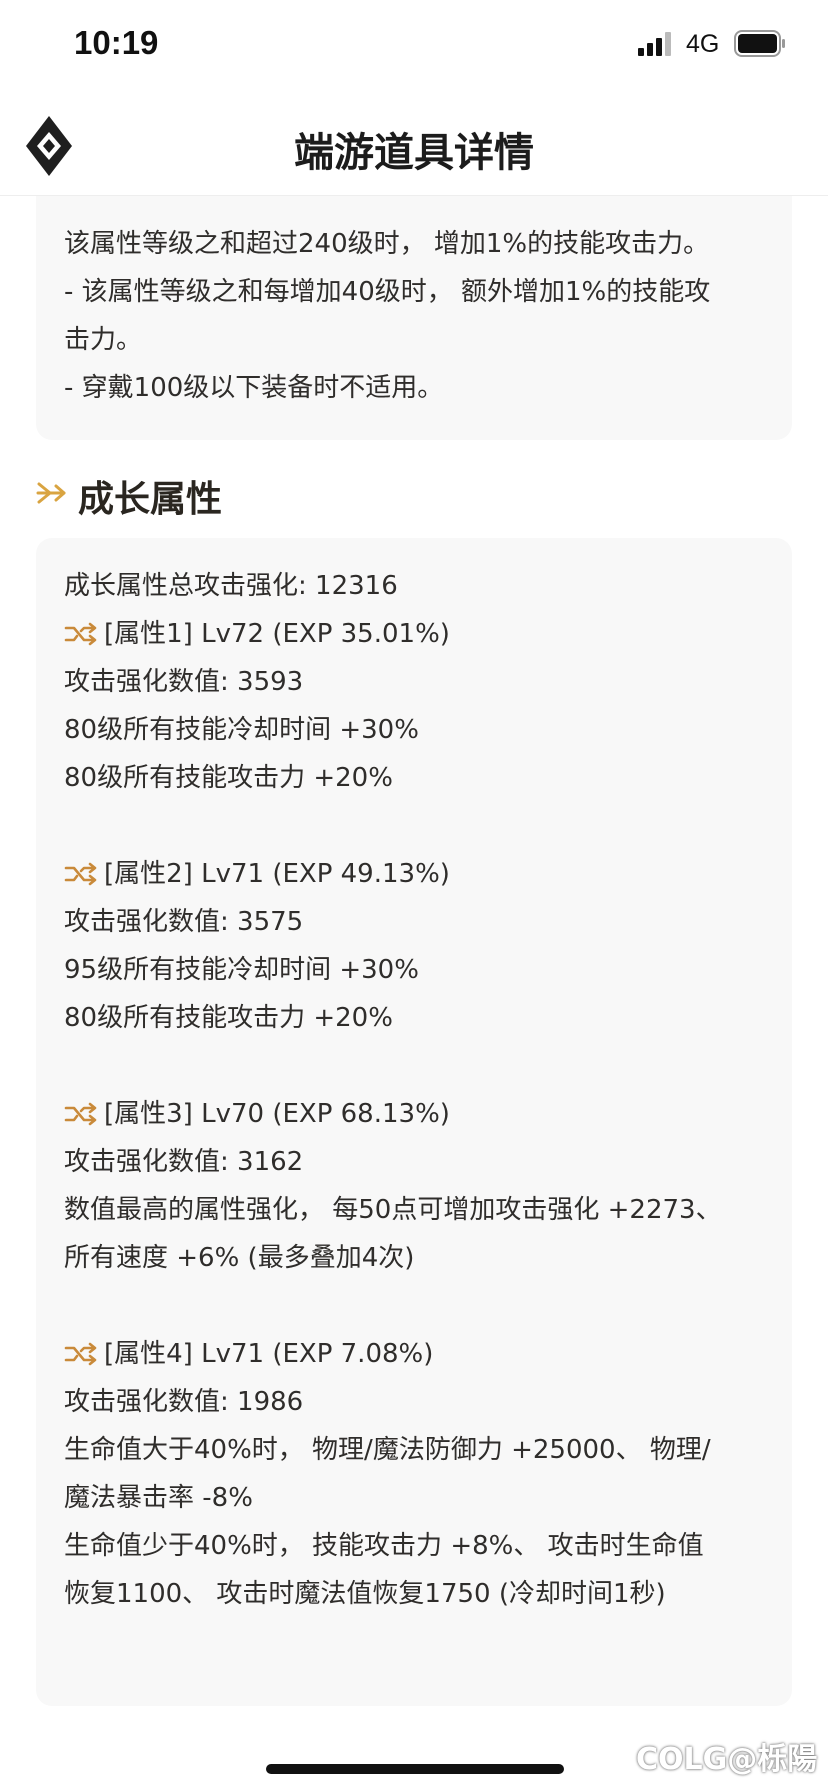 Image resolution: width=828 pixels, height=1792 pixels. I want to click on description-line: 该属性等级之和超过240级时， 增加1%的技能攻击力。, so click(387, 244).